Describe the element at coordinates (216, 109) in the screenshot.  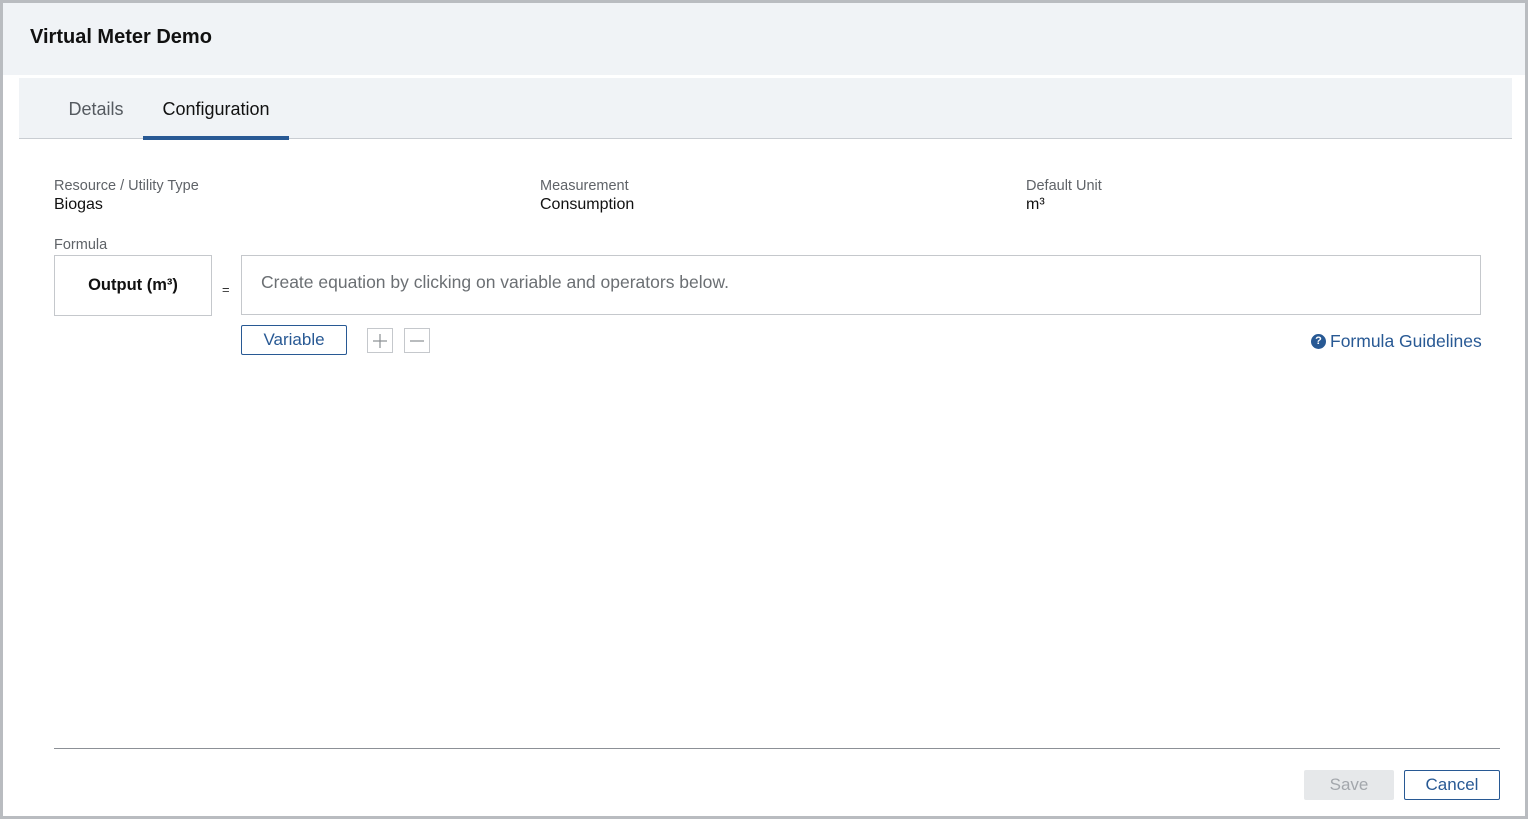
I see `tab-configuration: Configuration` at that location.